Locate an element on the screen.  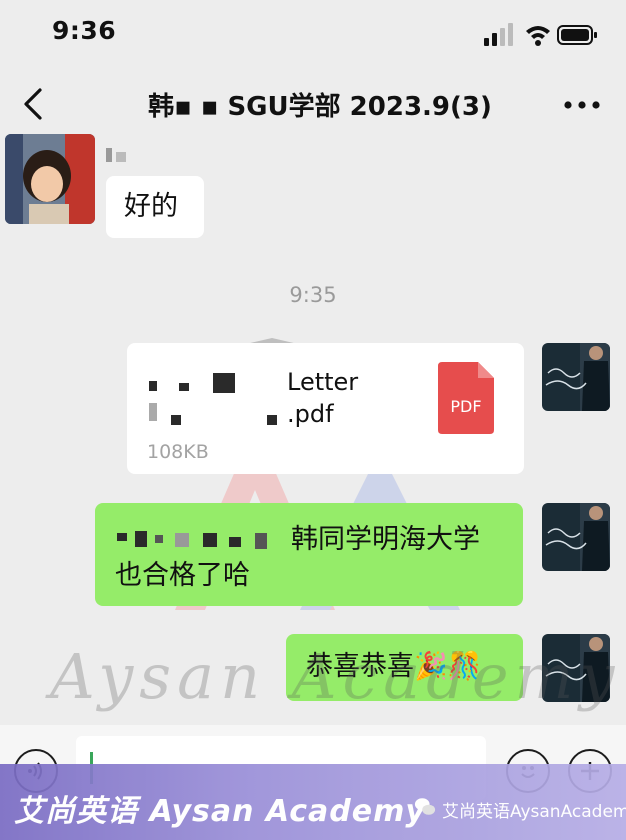
status-icons is located at coordinates (540, 34).